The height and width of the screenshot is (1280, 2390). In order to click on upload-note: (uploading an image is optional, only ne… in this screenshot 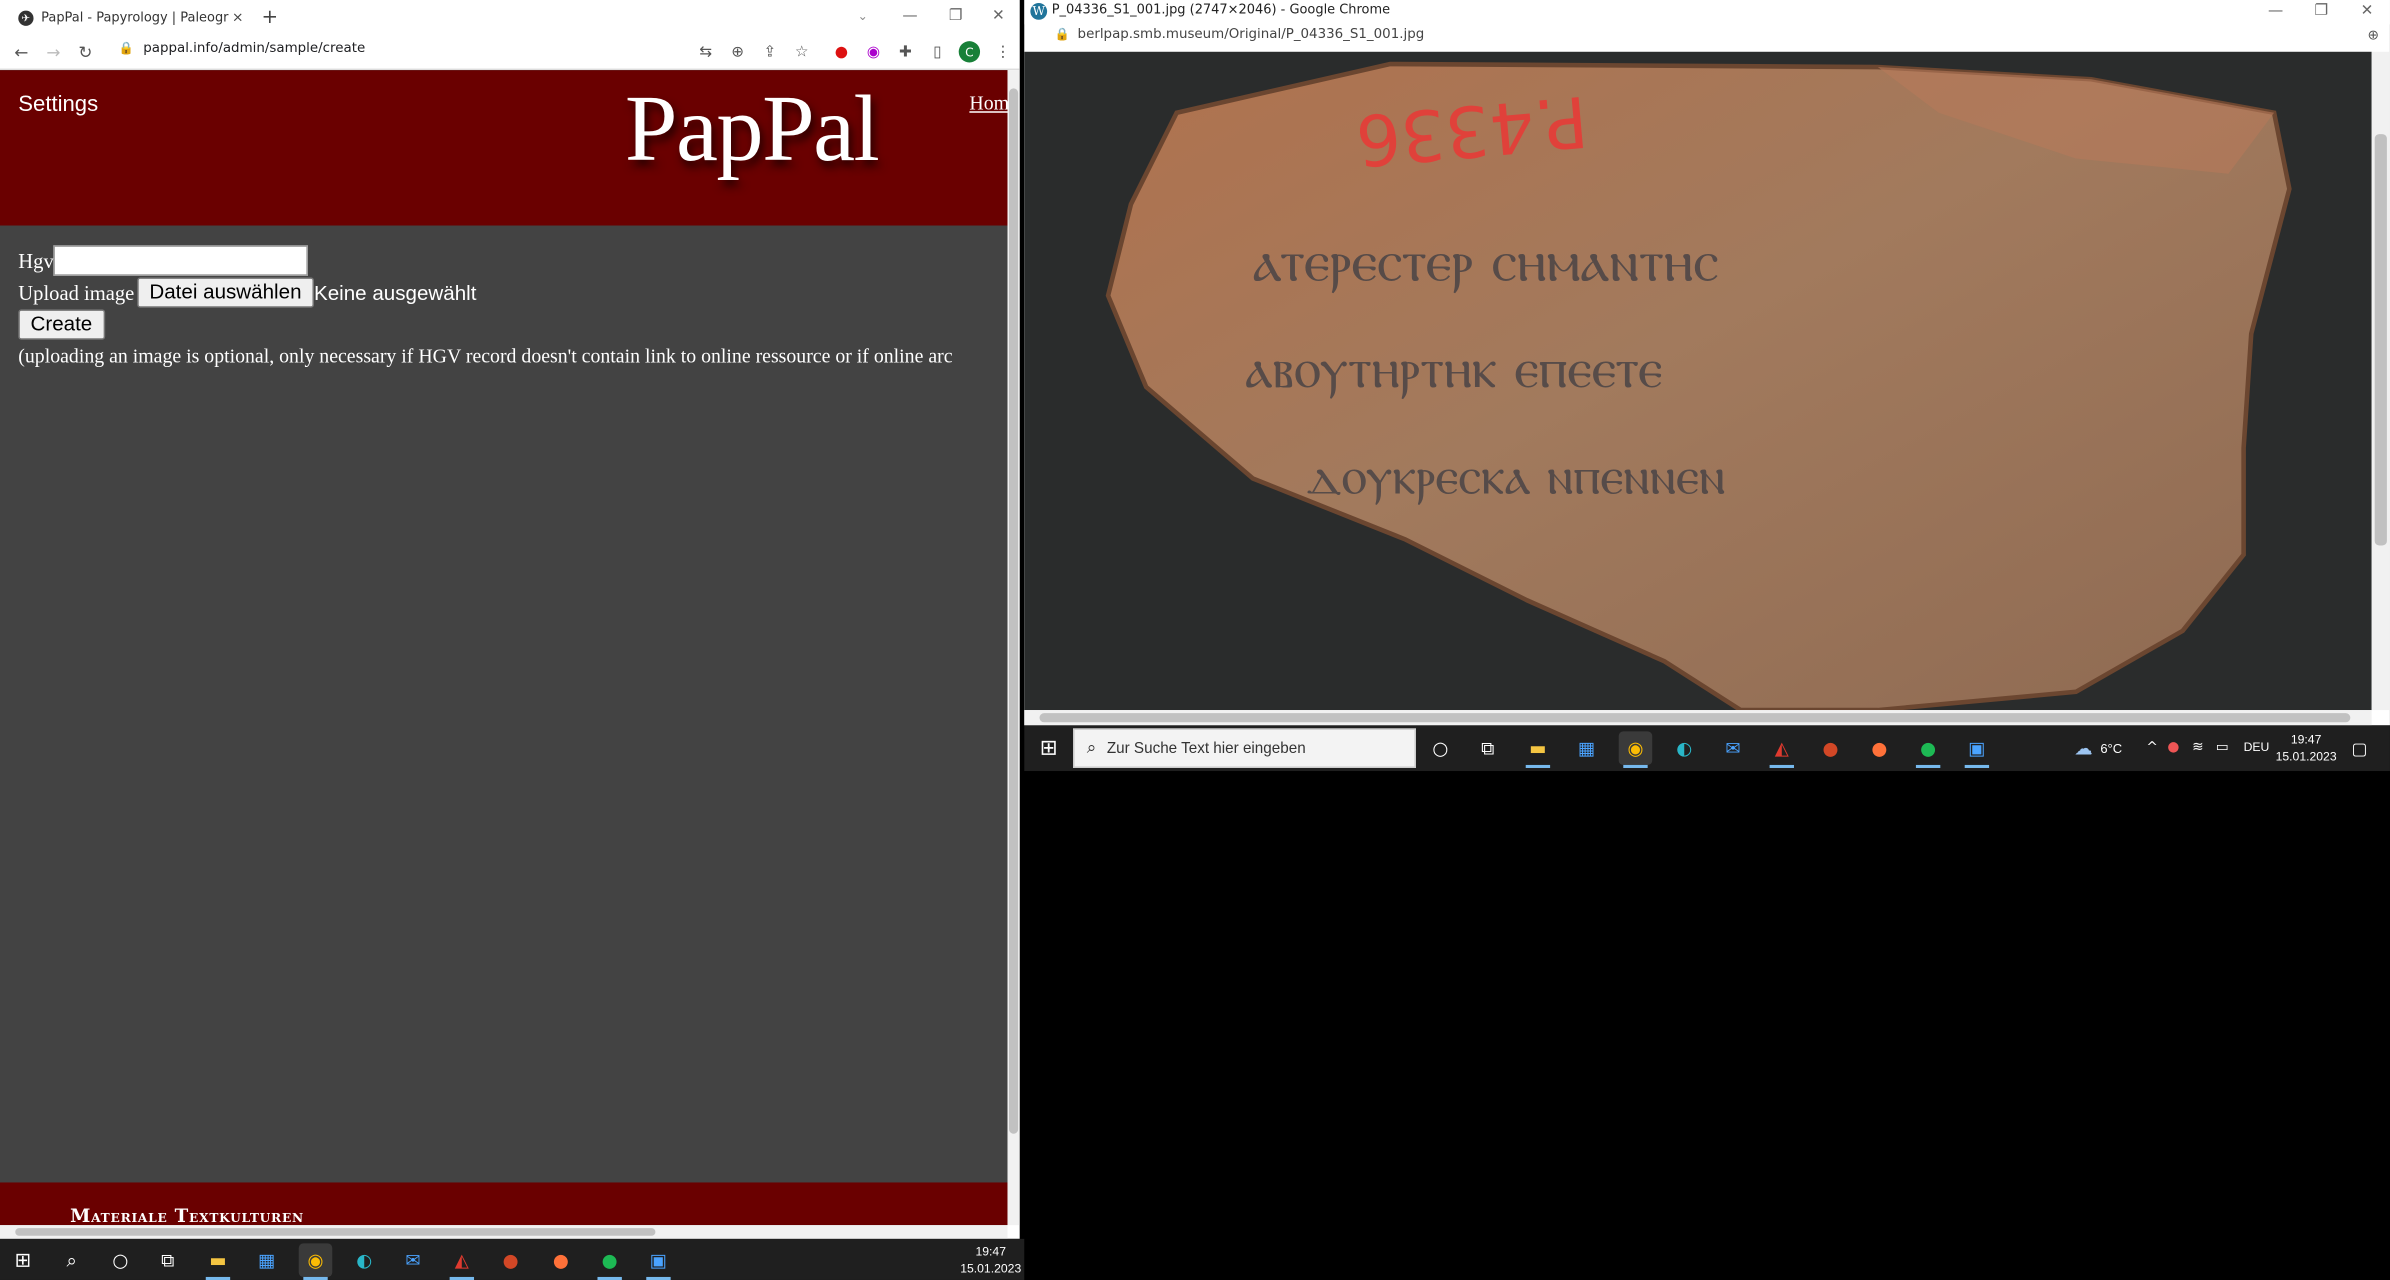, I will do `click(485, 356)`.